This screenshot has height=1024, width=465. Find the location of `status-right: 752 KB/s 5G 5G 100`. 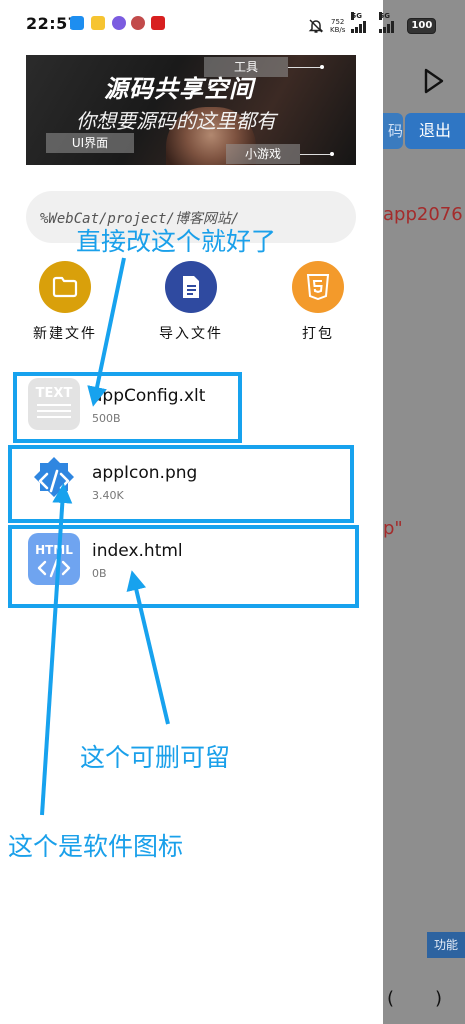

status-right: 752 KB/s 5G 5G 100 is located at coordinates (372, 24).